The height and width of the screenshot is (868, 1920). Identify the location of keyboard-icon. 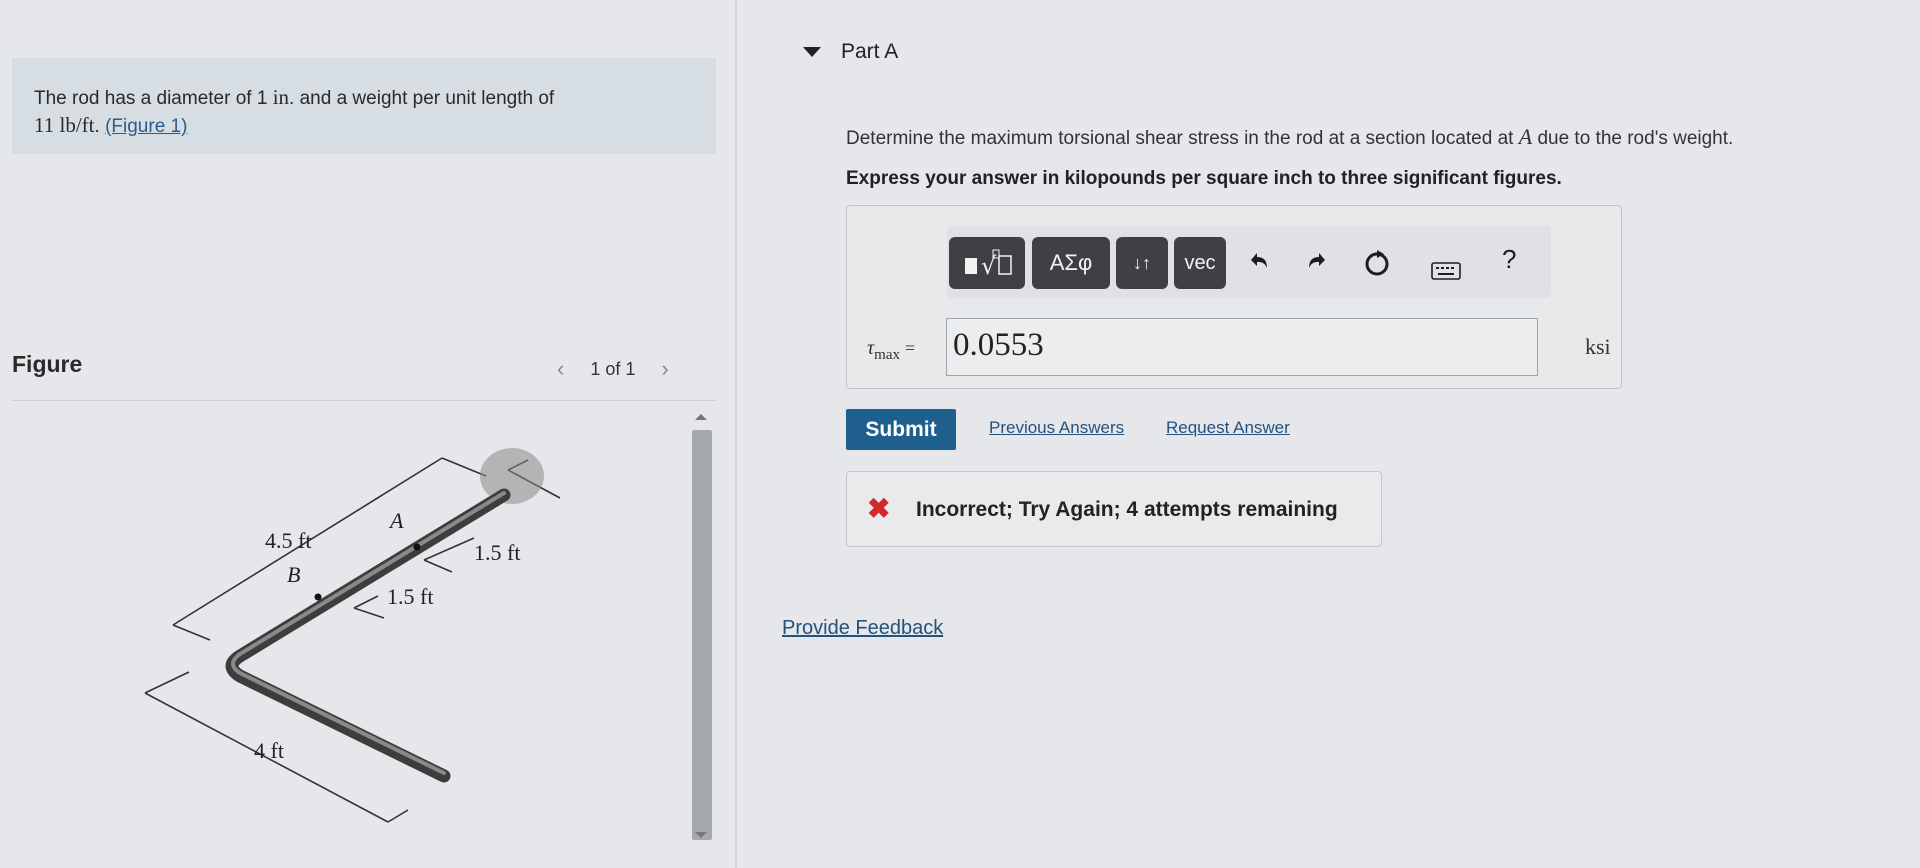
(1446, 272).